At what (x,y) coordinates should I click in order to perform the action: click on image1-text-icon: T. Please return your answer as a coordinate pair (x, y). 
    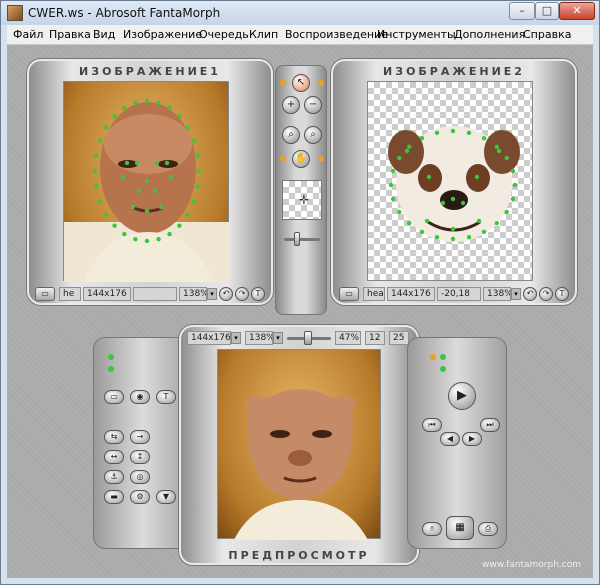
    Looking at the image, I should click on (258, 294).